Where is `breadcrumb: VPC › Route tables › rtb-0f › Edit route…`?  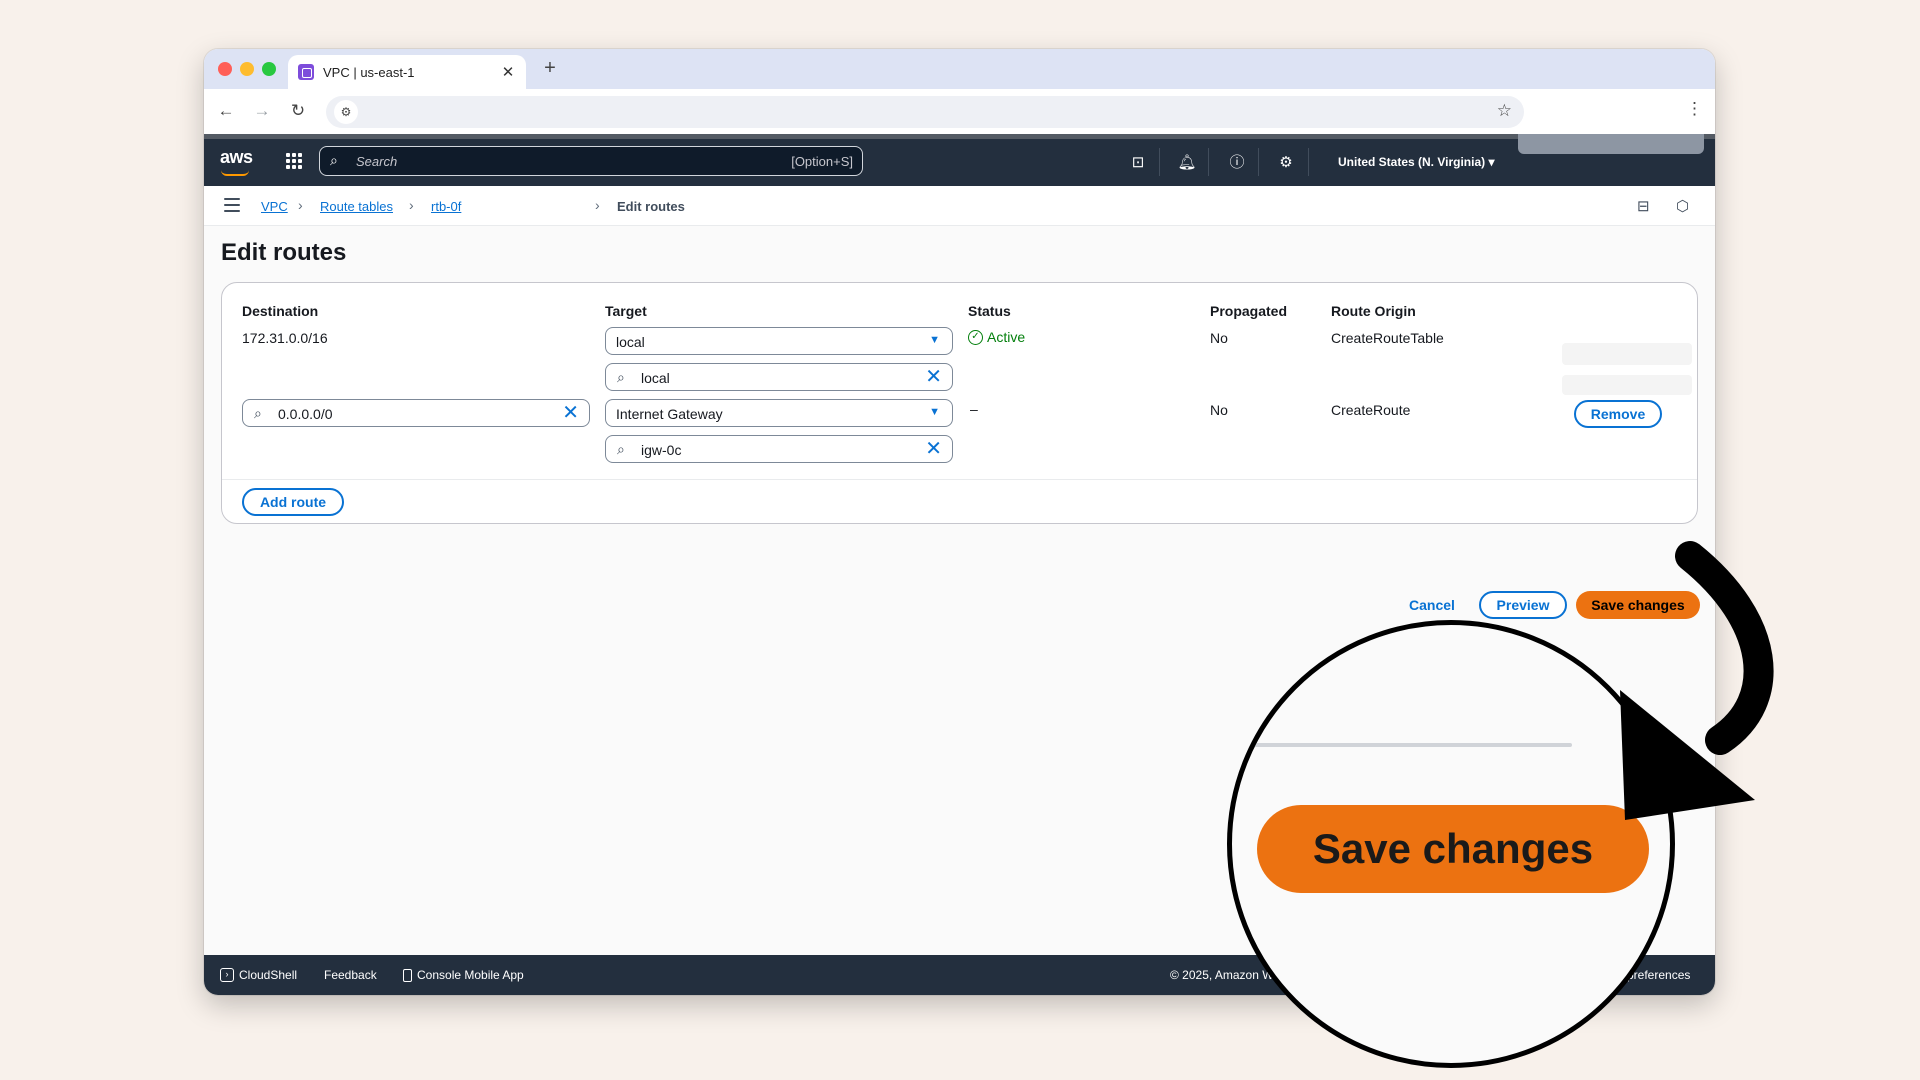
breadcrumb: VPC › Route tables › rtb-0f › Edit route… is located at coordinates (959, 206).